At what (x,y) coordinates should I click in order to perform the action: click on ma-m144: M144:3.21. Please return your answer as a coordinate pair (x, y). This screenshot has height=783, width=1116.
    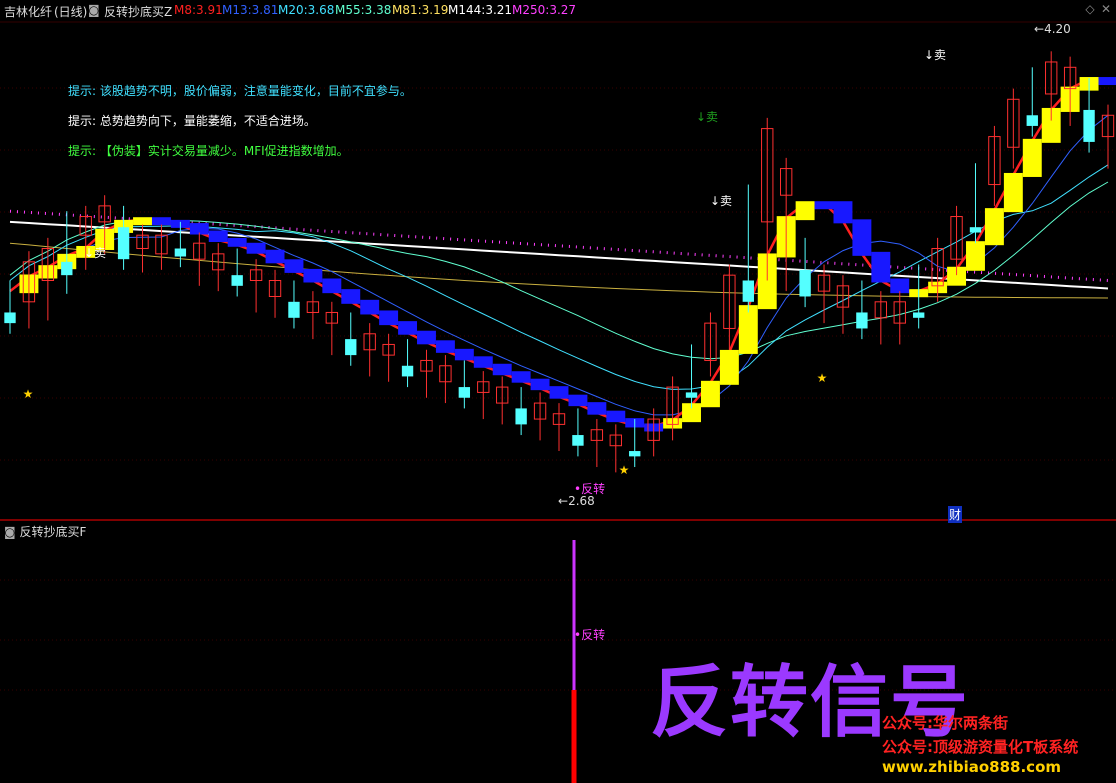
    Looking at the image, I should click on (480, 10).